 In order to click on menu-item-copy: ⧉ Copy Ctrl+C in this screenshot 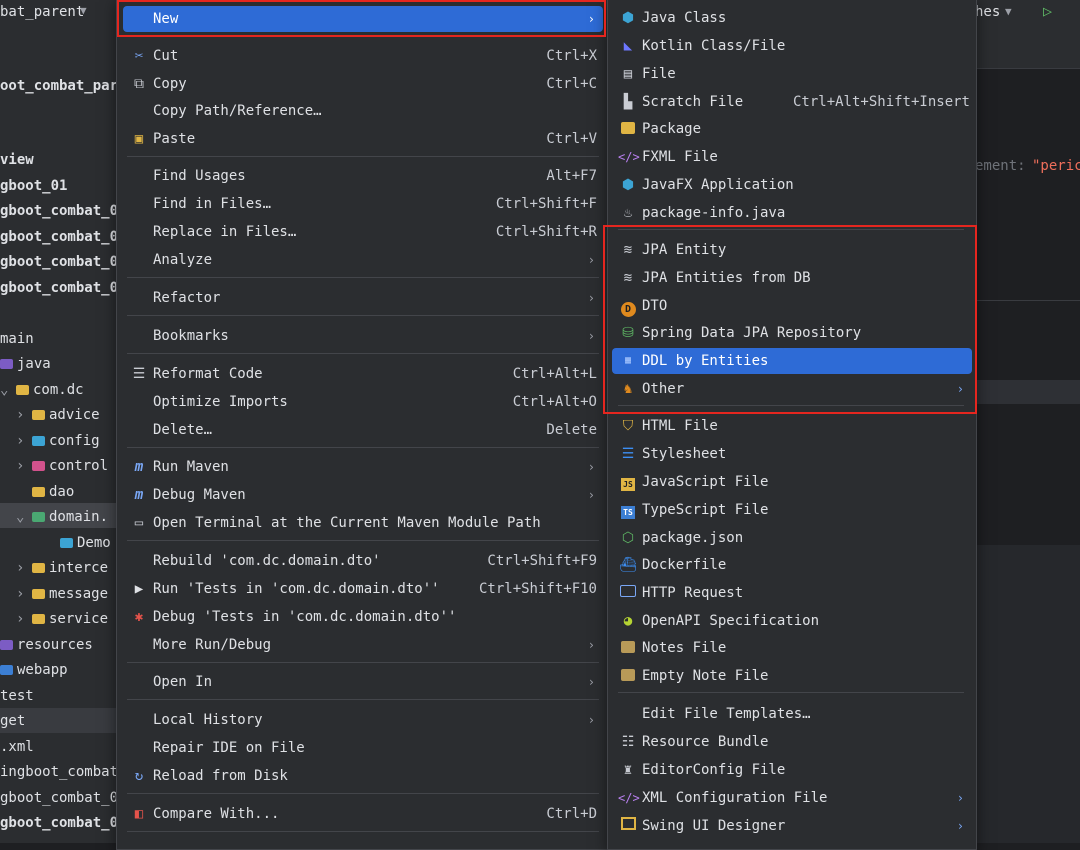, I will do `click(363, 84)`.